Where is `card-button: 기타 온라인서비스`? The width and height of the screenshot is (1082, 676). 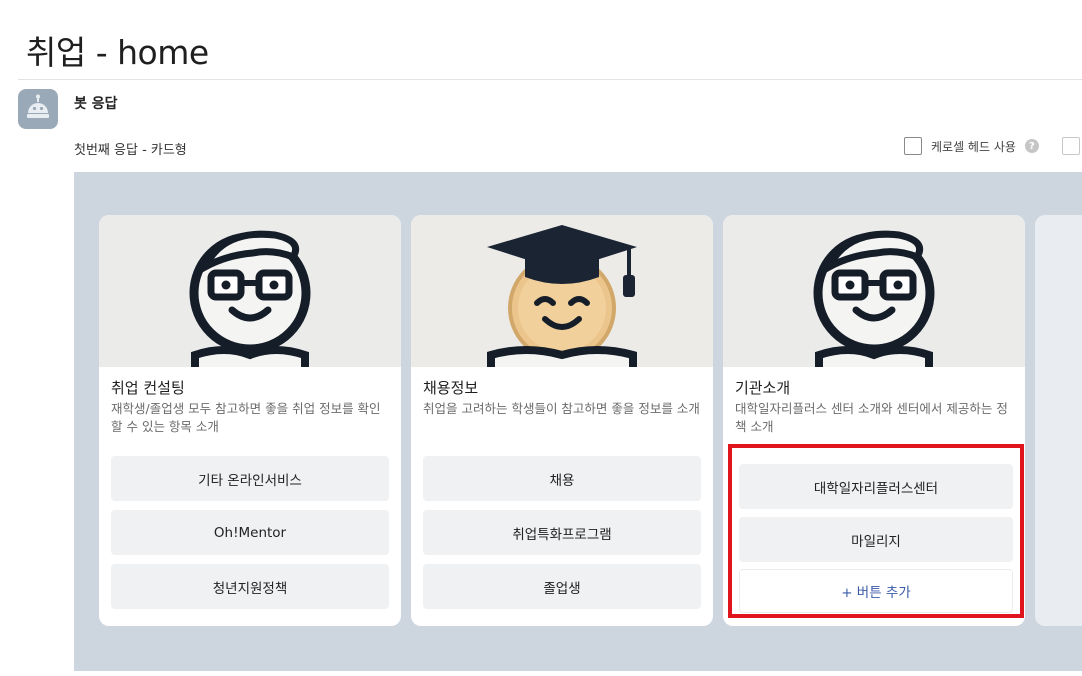
card-button: 기타 온라인서비스 is located at coordinates (250, 478).